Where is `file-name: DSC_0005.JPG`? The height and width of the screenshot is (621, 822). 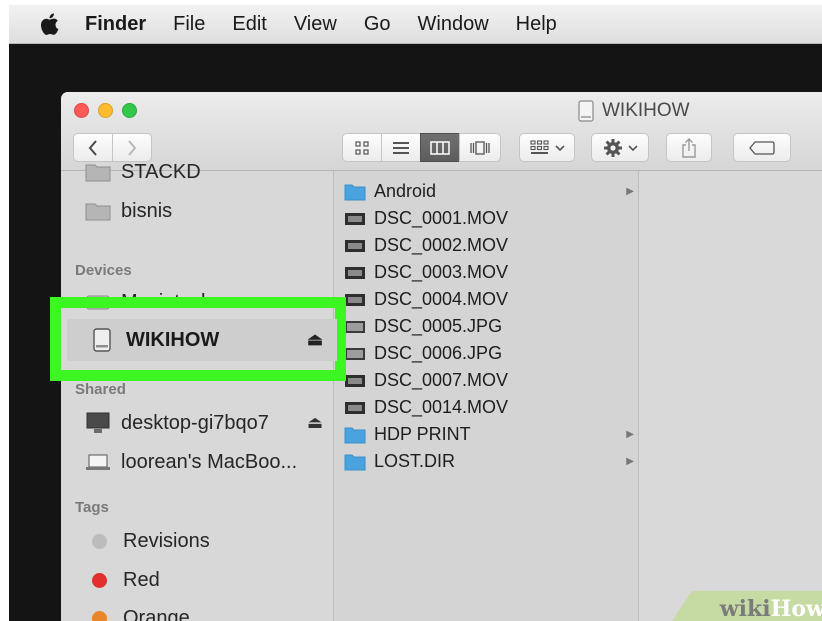
file-name: DSC_0005.JPG is located at coordinates (438, 326).